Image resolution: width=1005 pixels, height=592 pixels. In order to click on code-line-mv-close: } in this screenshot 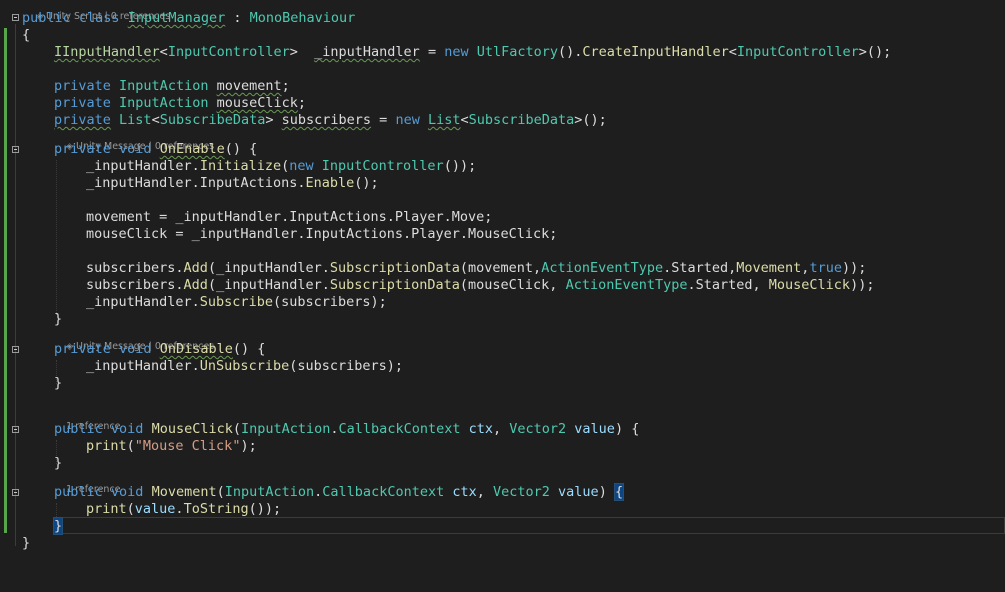, I will do `click(502, 526)`.